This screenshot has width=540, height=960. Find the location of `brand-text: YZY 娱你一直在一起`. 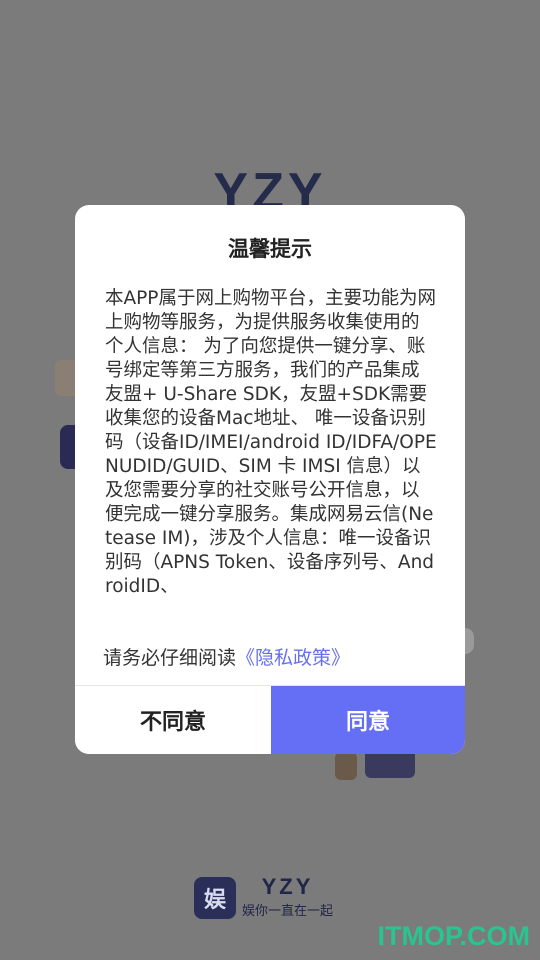

brand-text: YZY 娱你一直在一起 is located at coordinates (288, 897).